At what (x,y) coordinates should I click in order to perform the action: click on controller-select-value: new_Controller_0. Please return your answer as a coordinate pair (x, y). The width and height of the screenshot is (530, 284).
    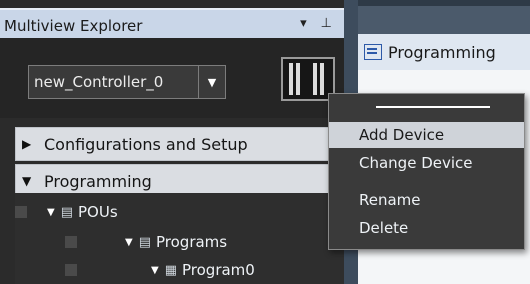
    Looking at the image, I should click on (99, 82).